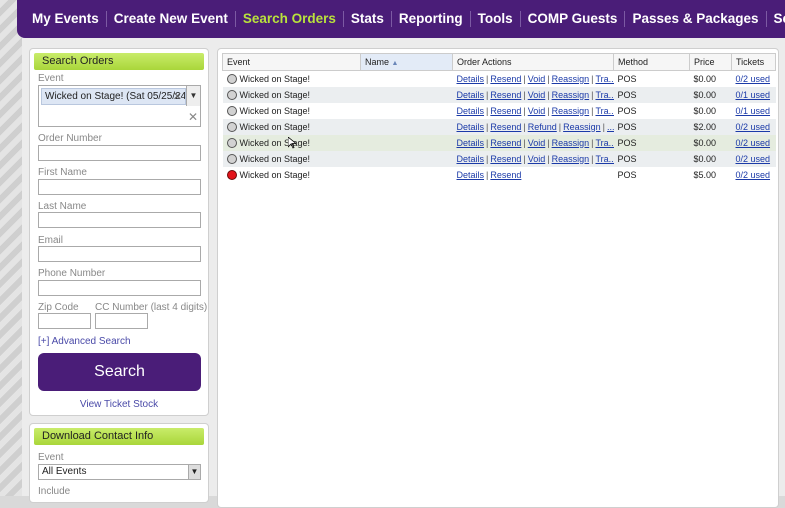  I want to click on col-event: Event, so click(291, 62).